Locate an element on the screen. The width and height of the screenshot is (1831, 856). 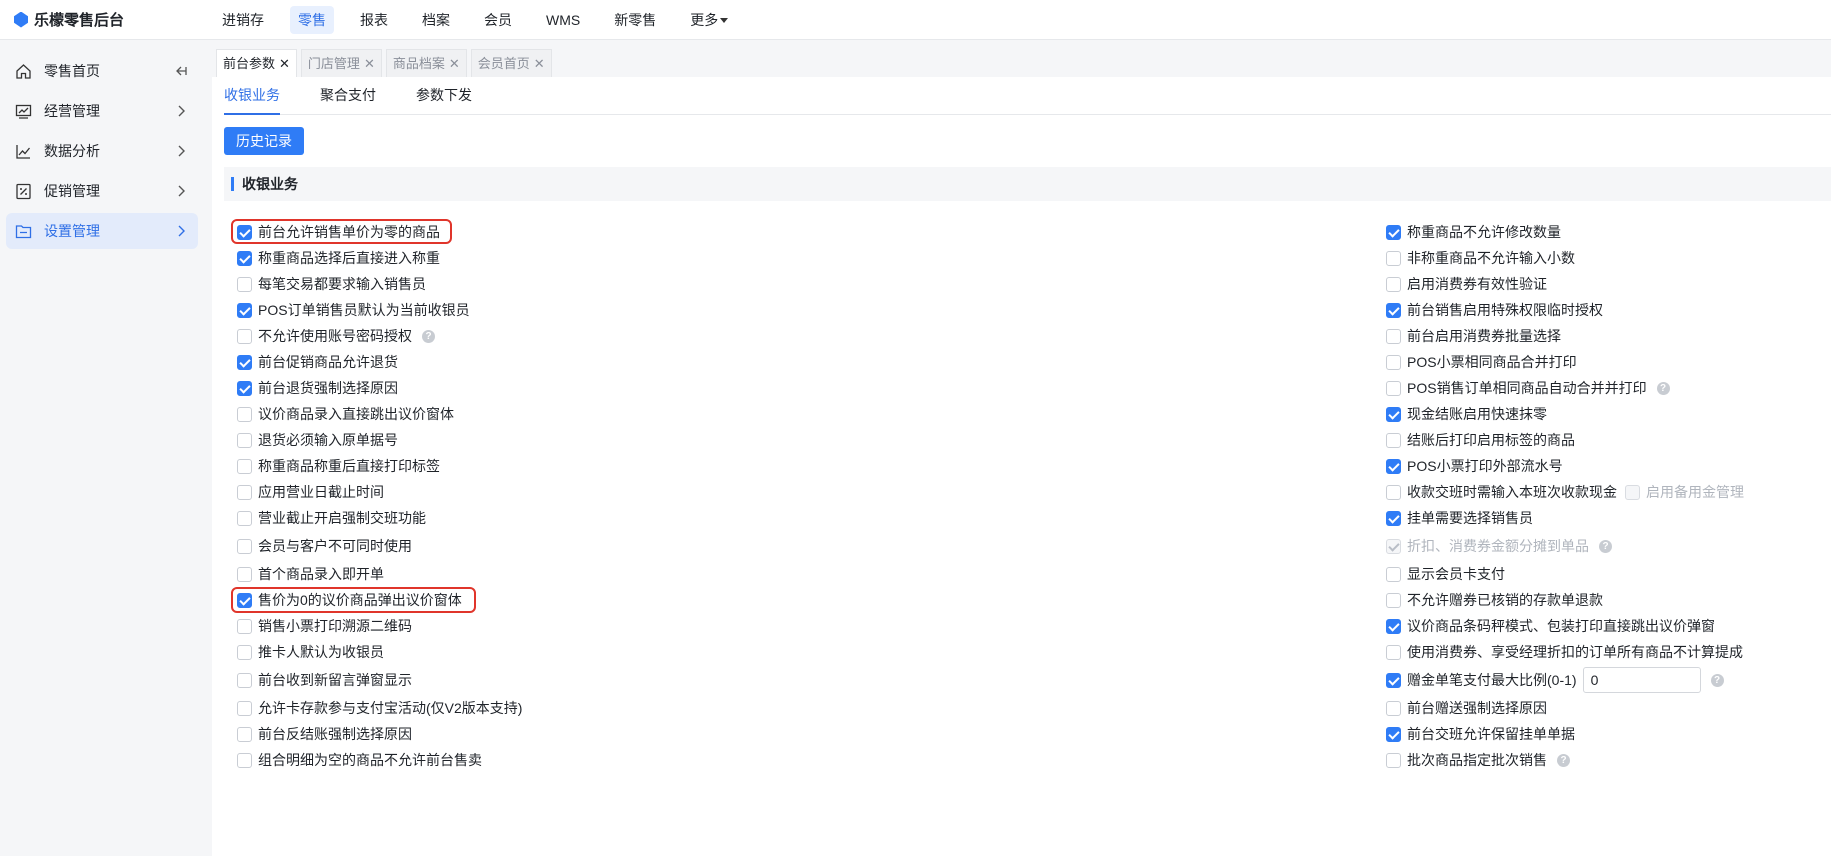
option-bonus-max-ratio: 赠金单笔支付最大比例(0-1)? is located at coordinates (1555, 680).